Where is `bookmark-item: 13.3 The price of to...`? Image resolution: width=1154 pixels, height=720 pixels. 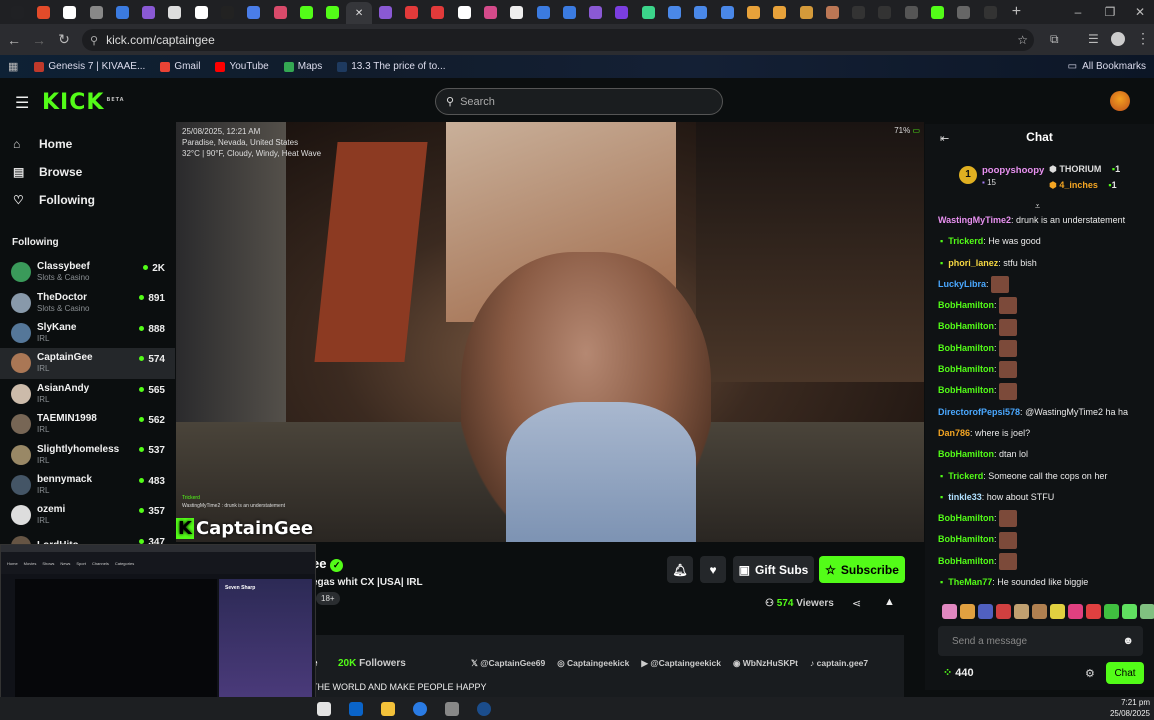 bookmark-item: 13.3 The price of to... is located at coordinates (391, 66).